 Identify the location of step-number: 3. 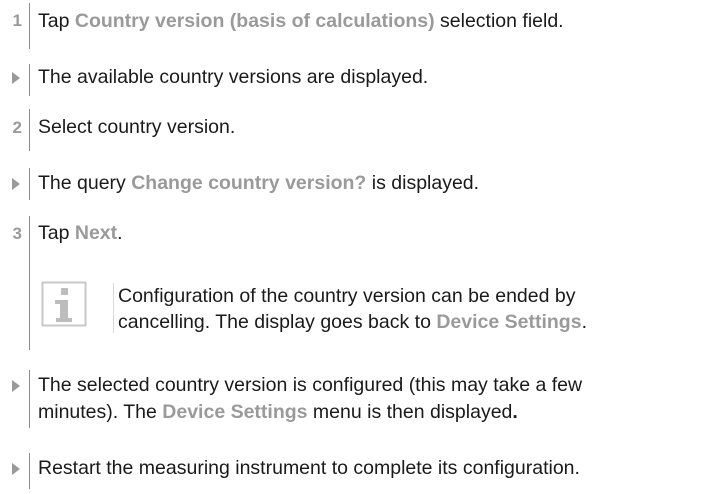
(17, 233).